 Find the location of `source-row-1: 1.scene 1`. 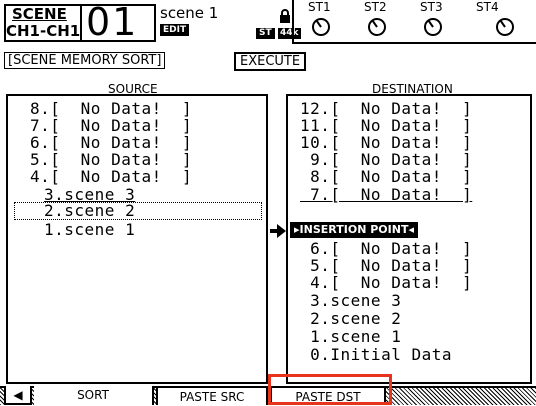

source-row-1: 1.scene 1 is located at coordinates (89, 229).